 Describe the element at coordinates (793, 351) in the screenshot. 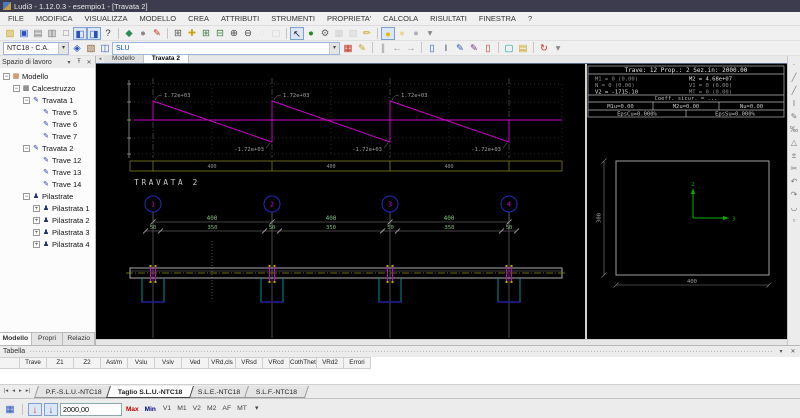

I see `close-icon: ✕` at that location.